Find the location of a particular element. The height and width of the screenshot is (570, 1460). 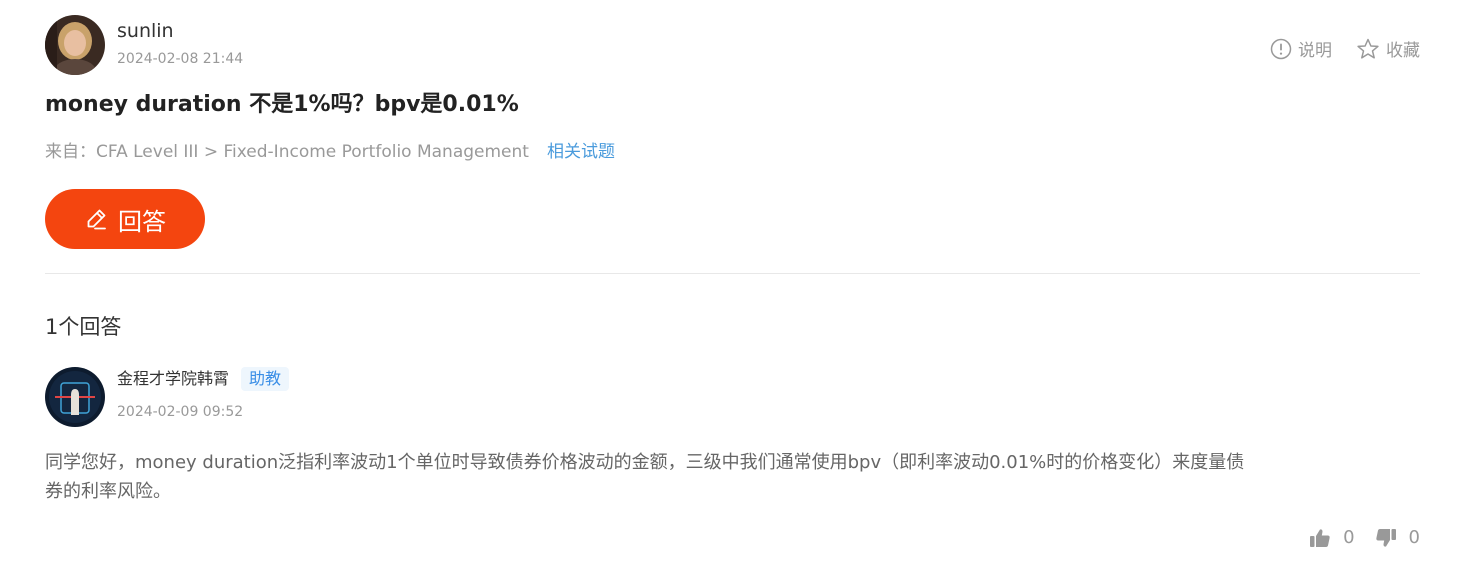

answer-button: 回答 is located at coordinates (125, 219).